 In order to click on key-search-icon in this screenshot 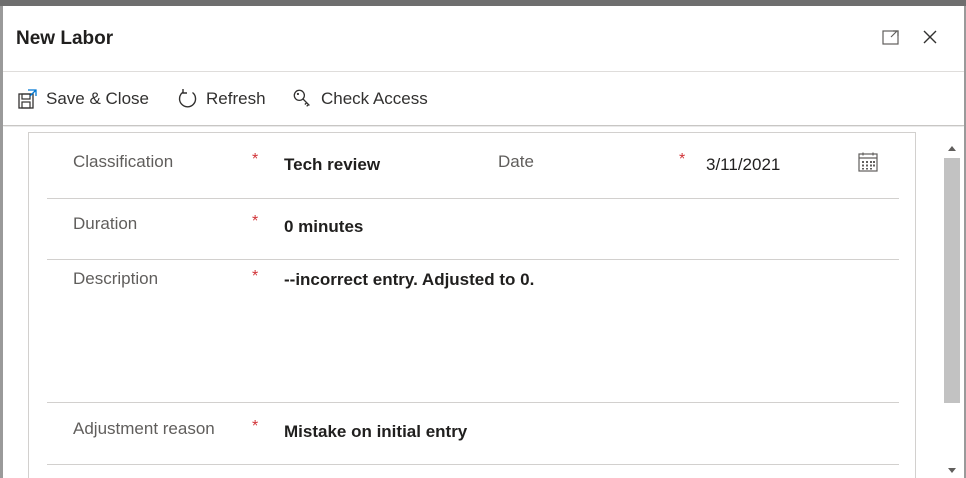, I will do `click(303, 99)`.